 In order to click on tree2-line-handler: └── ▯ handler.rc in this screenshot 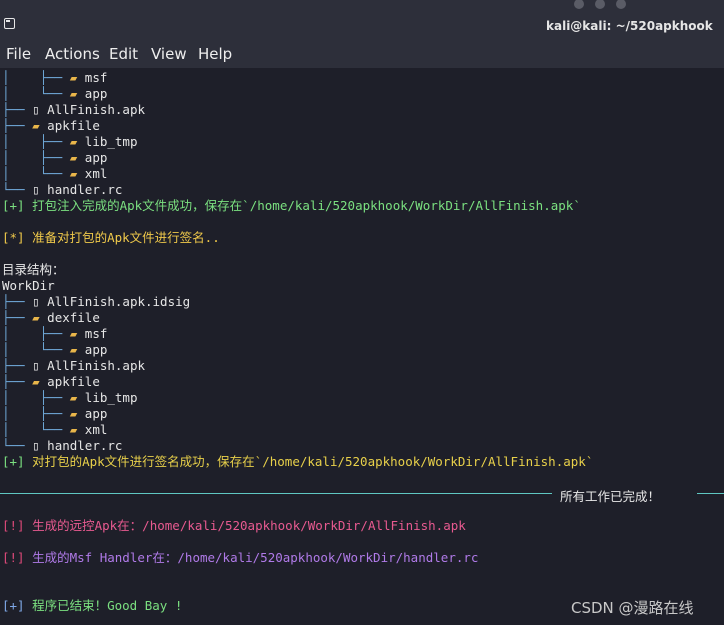, I will do `click(62, 445)`.